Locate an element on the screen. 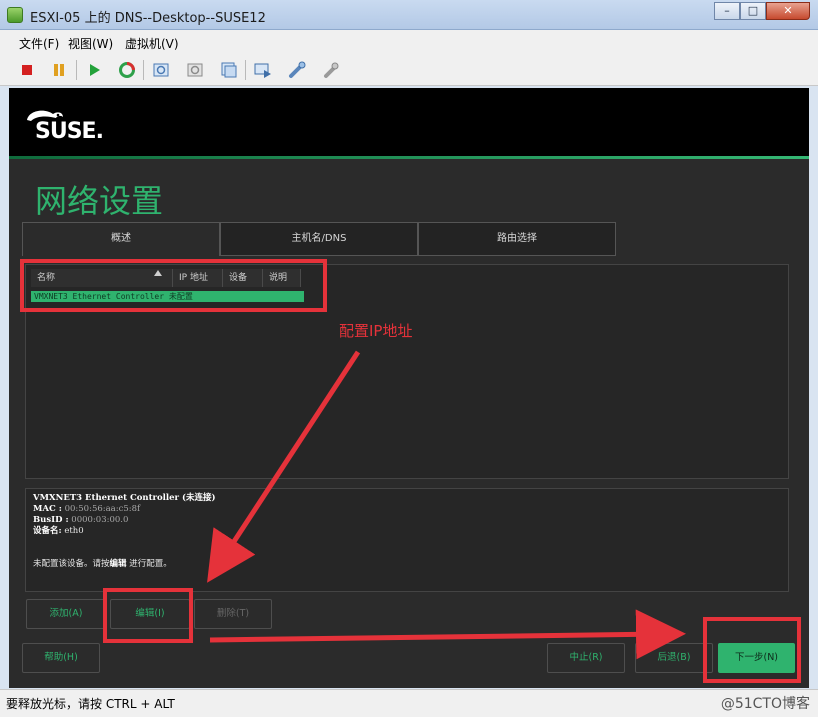  watermark: @51CTO博客 is located at coordinates (765, 704).